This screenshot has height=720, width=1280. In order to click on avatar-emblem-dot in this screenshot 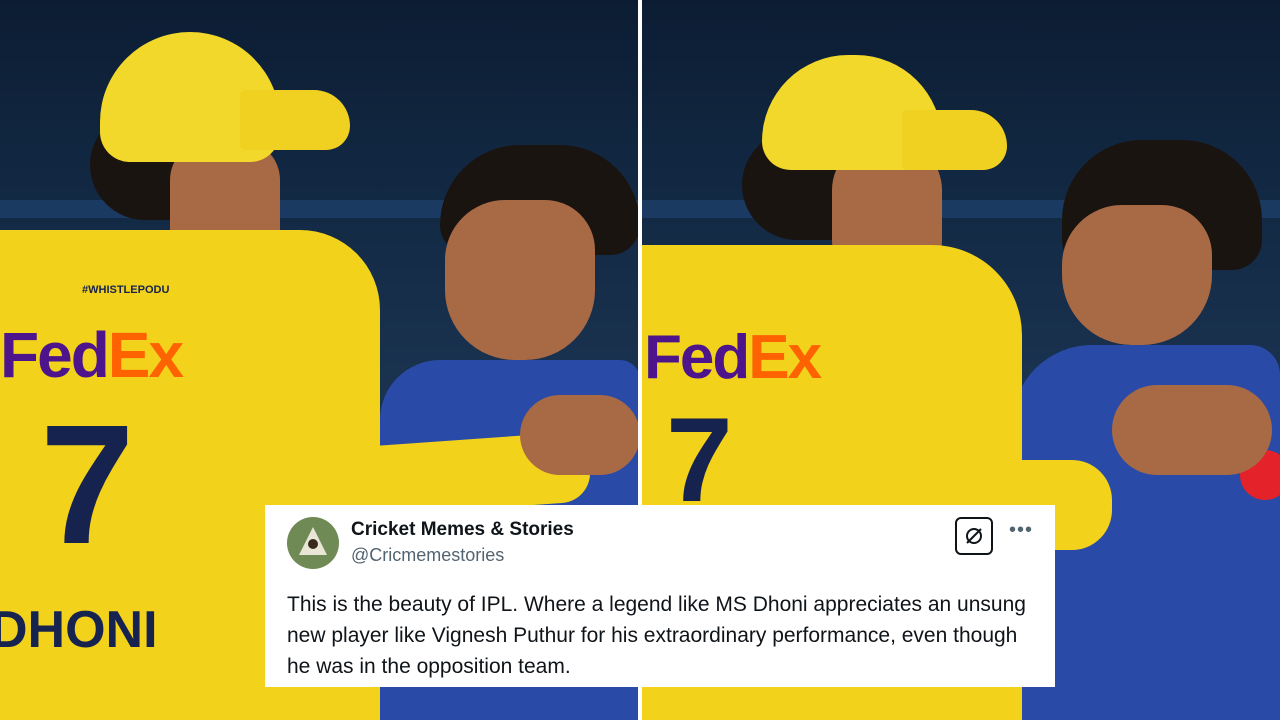, I will do `click(313, 544)`.